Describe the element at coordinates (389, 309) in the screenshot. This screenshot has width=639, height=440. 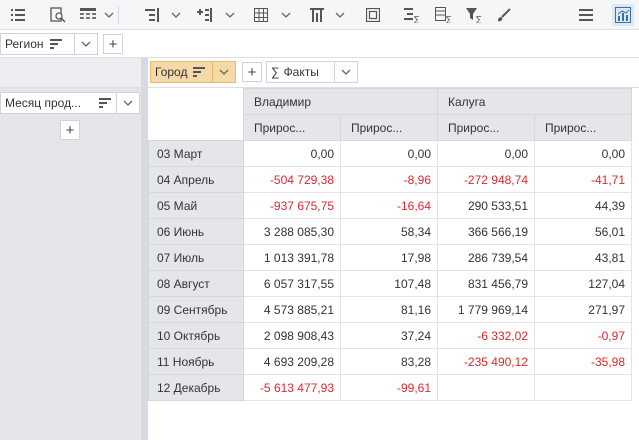
I see `table-cell: 81,16` at that location.